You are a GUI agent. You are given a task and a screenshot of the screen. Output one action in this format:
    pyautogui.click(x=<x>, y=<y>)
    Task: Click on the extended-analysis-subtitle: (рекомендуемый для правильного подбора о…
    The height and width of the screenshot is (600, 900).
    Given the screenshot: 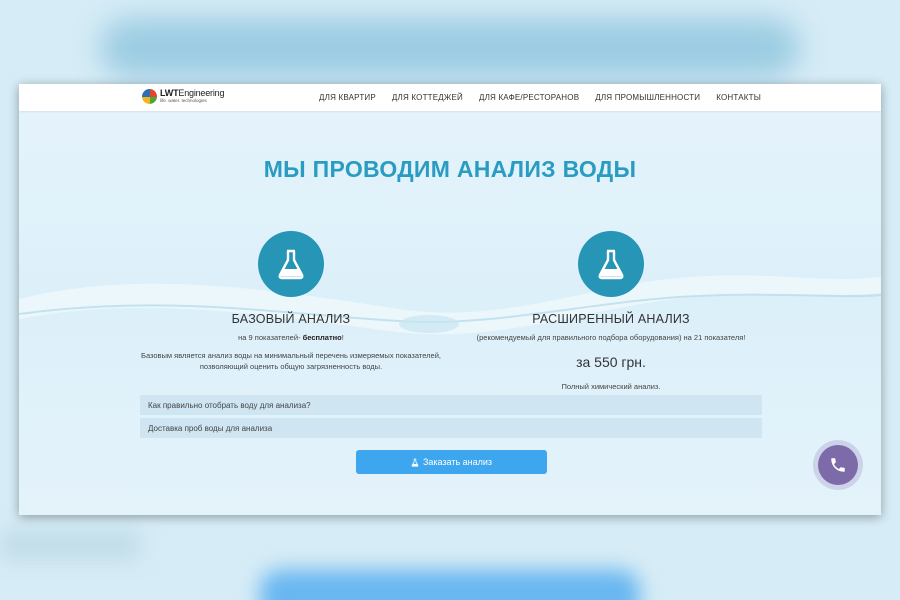 What is the action you would take?
    pyautogui.click(x=611, y=337)
    